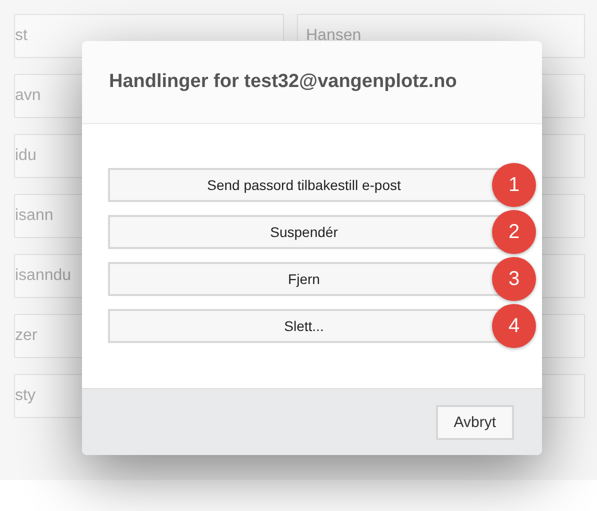 The image size is (597, 511). I want to click on dialog-title: Handlinger for test32@vangenplotz.no, so click(283, 82).